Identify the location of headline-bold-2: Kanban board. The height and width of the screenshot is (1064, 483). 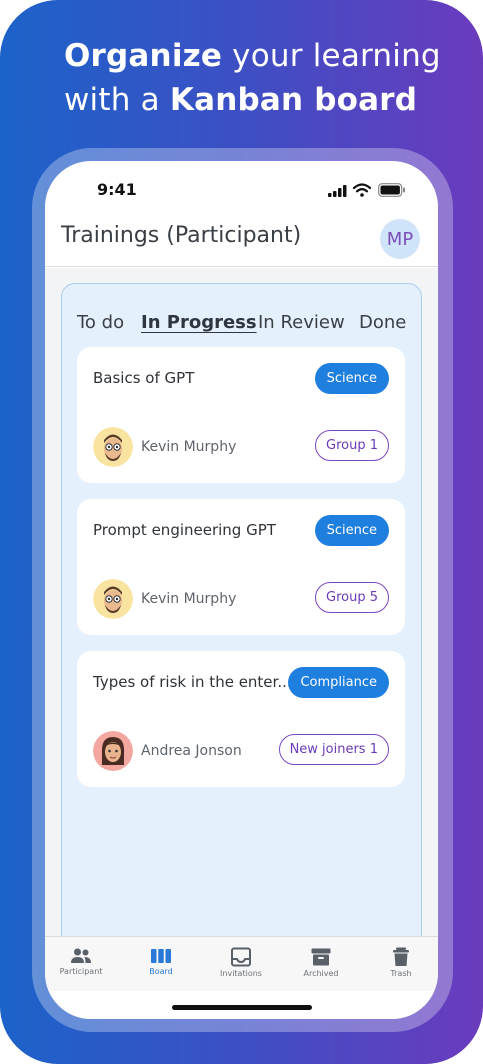
(293, 100).